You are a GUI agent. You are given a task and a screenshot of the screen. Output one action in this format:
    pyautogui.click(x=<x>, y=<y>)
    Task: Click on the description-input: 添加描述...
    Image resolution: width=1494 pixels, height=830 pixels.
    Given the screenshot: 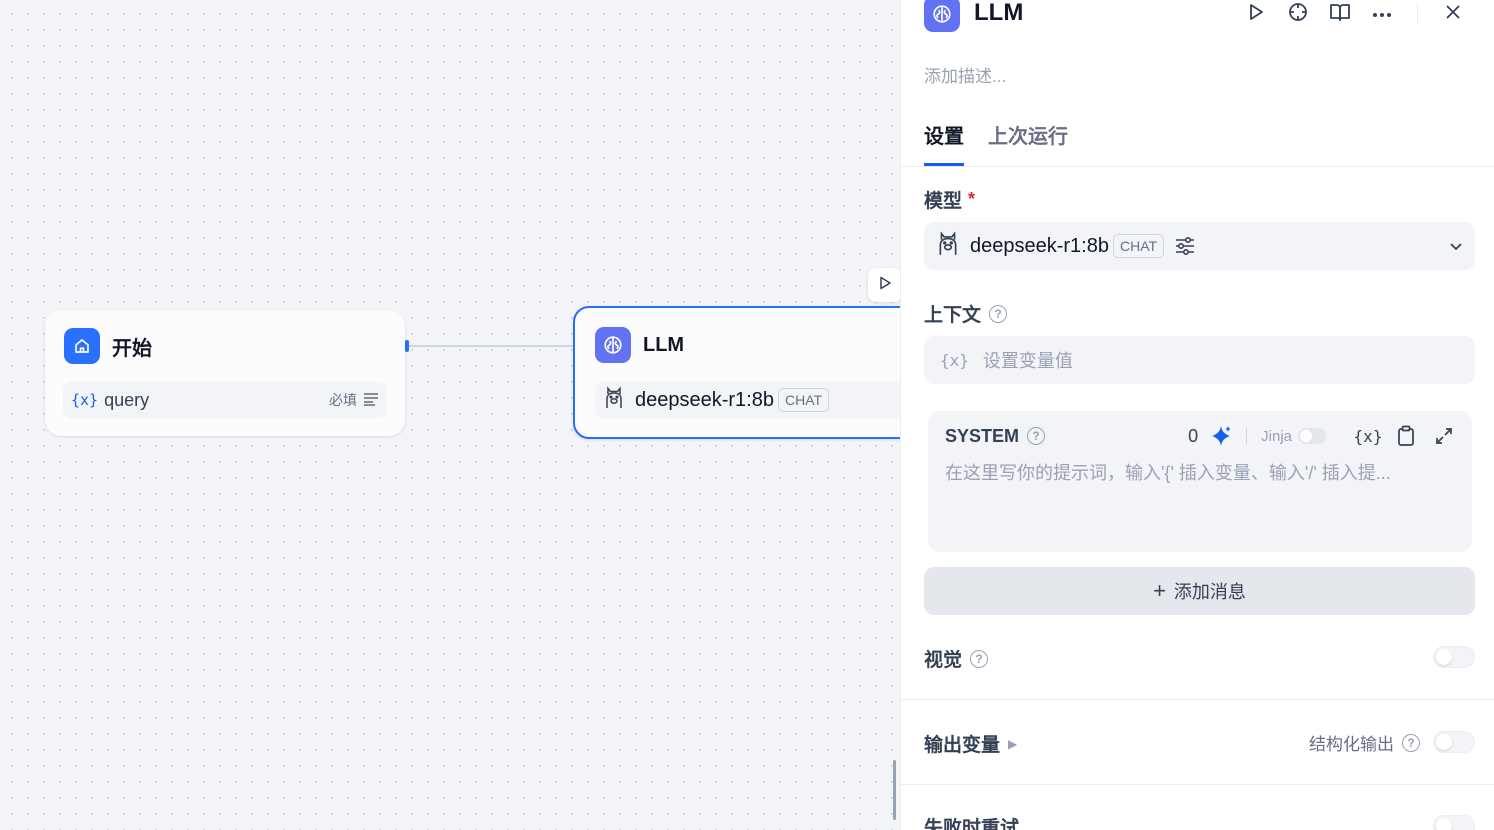 What is the action you would take?
    pyautogui.click(x=965, y=74)
    